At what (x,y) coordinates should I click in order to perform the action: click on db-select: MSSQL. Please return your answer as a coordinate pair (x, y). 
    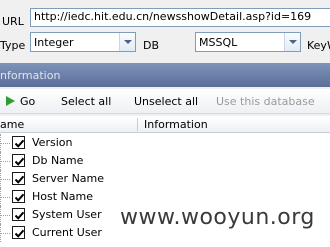
    Looking at the image, I should click on (248, 42).